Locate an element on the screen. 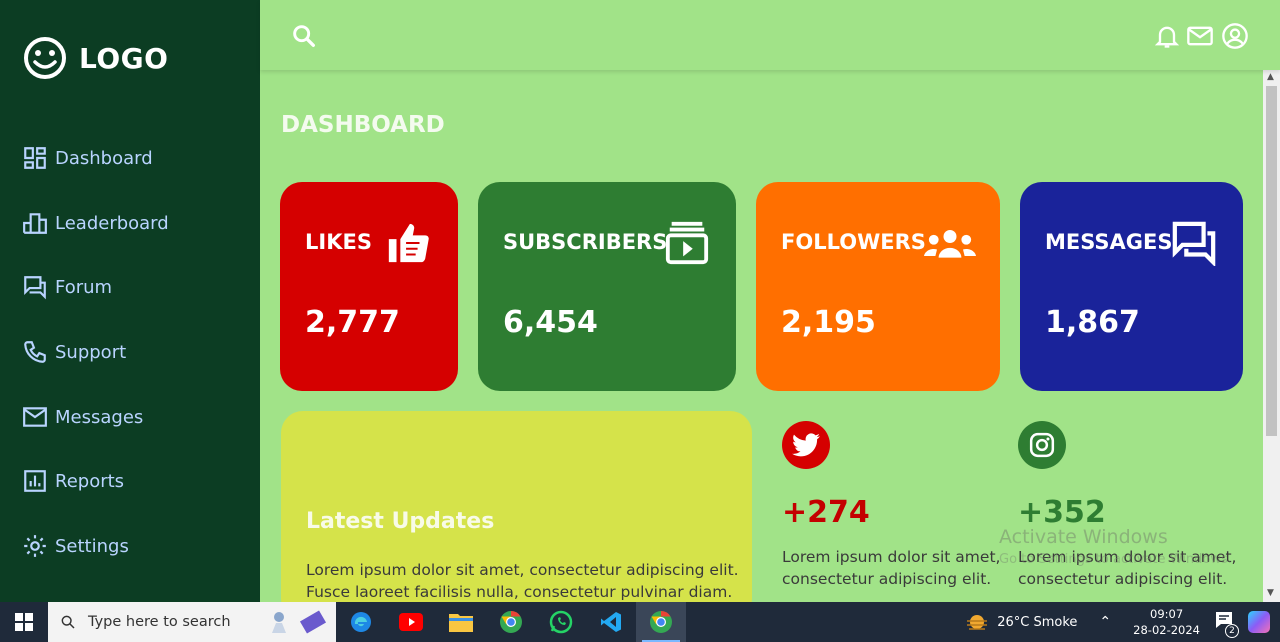 The image size is (1280, 642). card-label: SUBSCRIBERS is located at coordinates (585, 242).